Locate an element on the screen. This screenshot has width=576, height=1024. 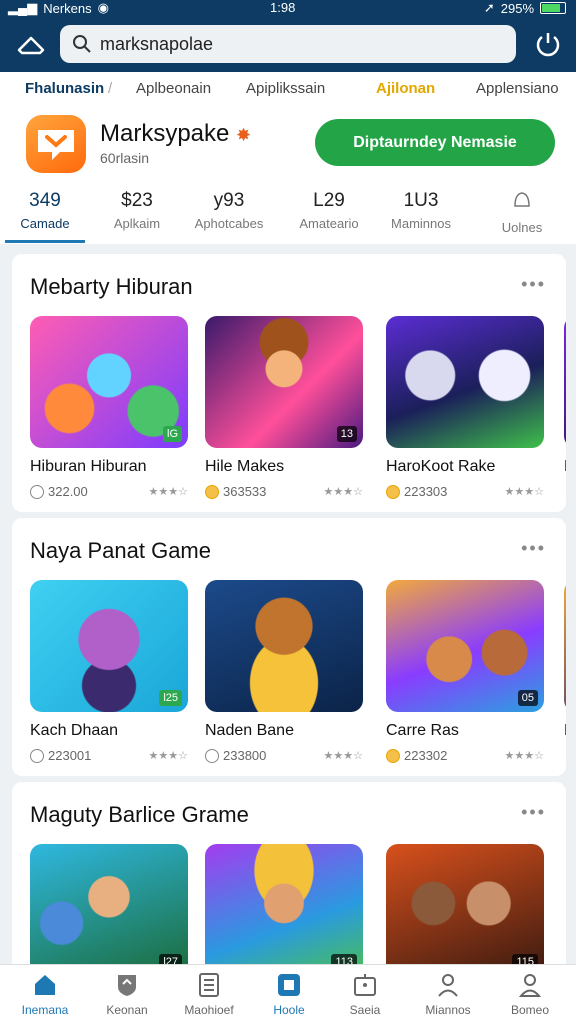
app-tile: 115 is located at coordinates (465, 910).